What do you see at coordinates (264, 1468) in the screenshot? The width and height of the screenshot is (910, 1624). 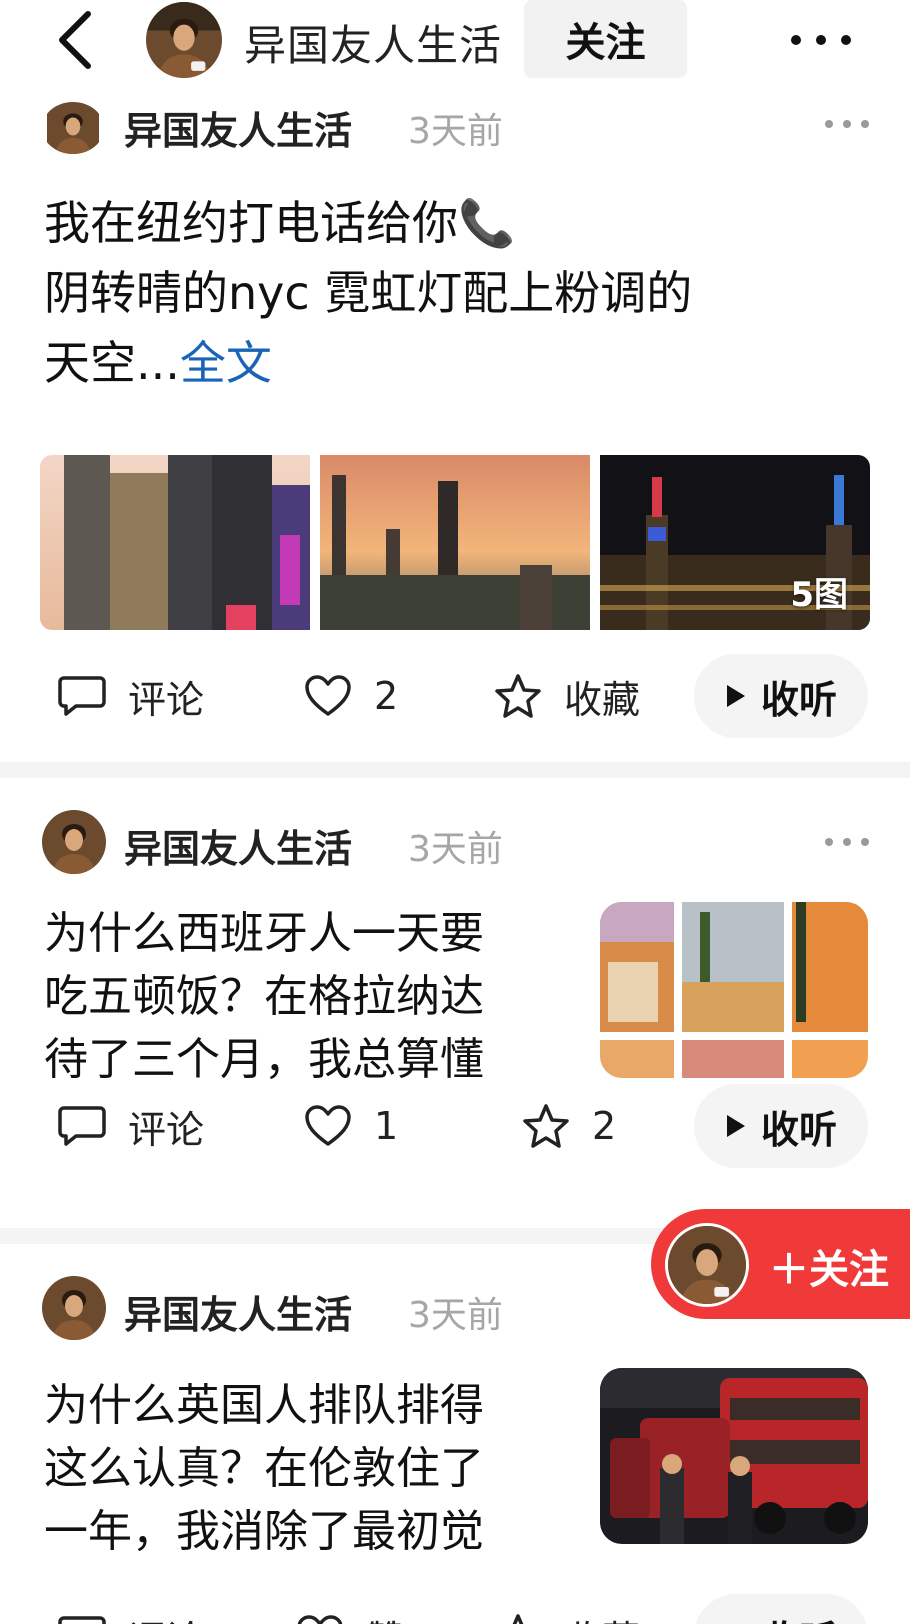 I see `post-text-line: 这么认真？在伦敦住了` at bounding box center [264, 1468].